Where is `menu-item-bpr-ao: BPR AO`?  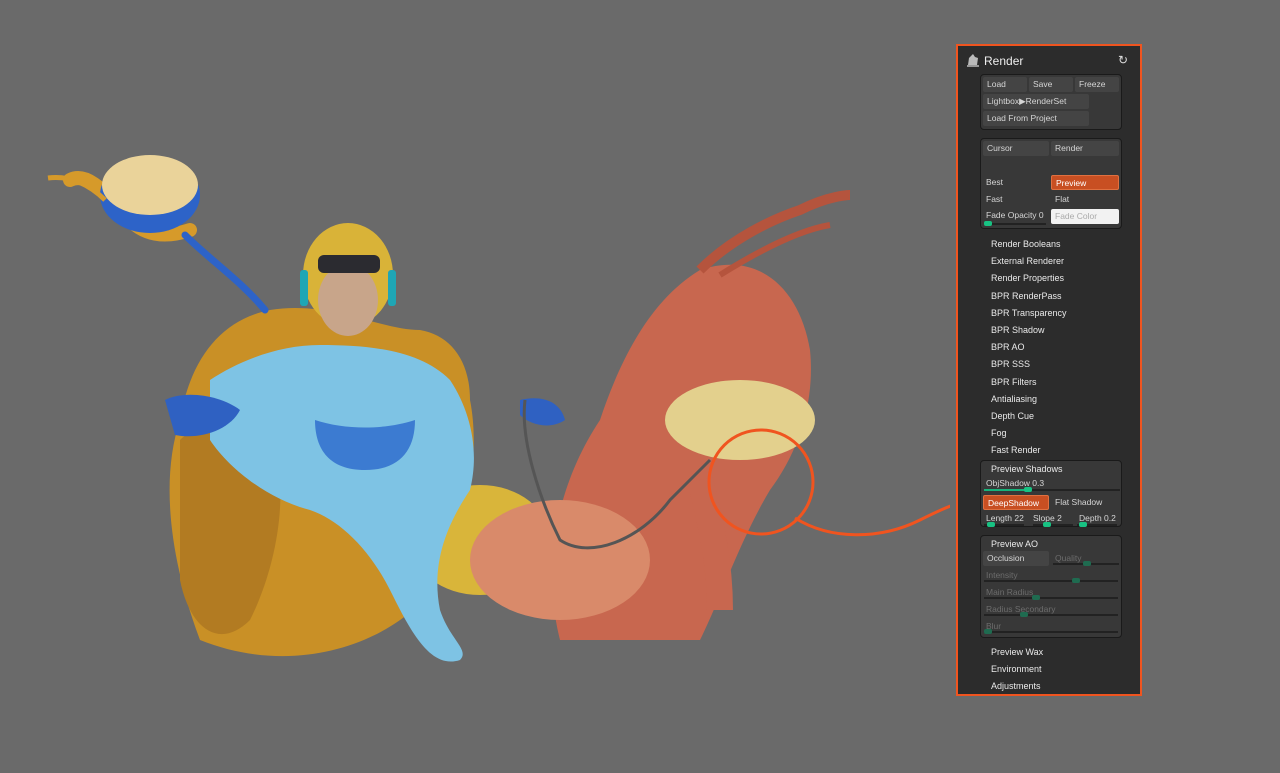 menu-item-bpr-ao: BPR AO is located at coordinates (1008, 347).